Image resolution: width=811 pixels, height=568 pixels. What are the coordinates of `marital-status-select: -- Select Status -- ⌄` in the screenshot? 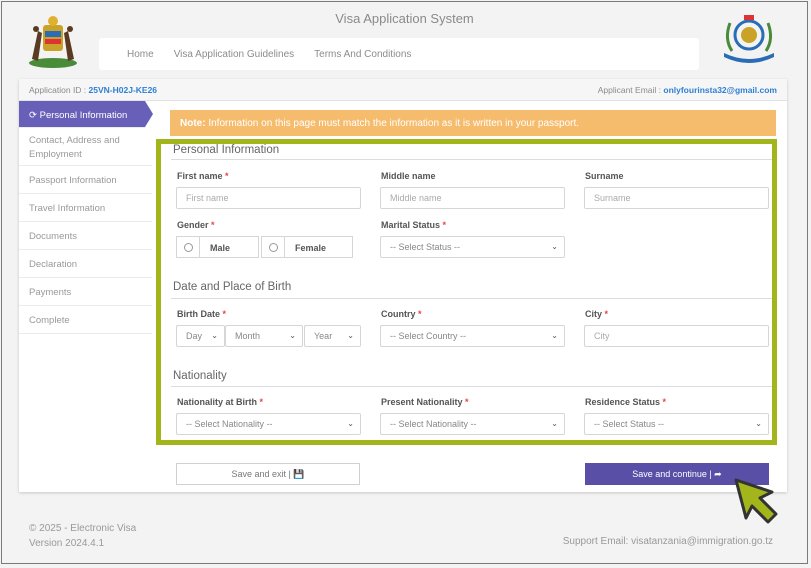 It's located at (472, 247).